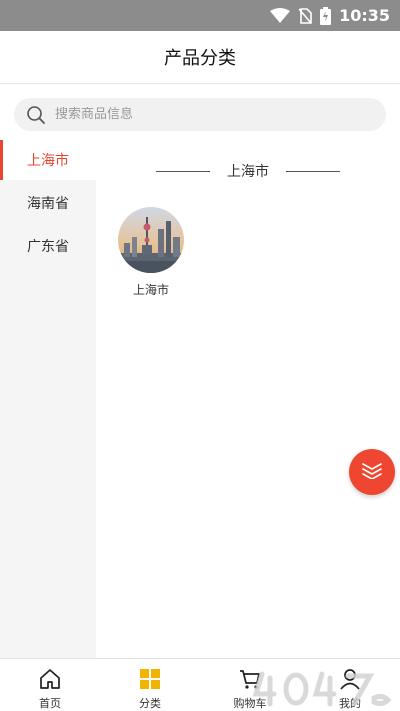 This screenshot has height=711, width=400. Describe the element at coordinates (150, 290) in the screenshot. I see `category-card-label: 上海市` at that location.